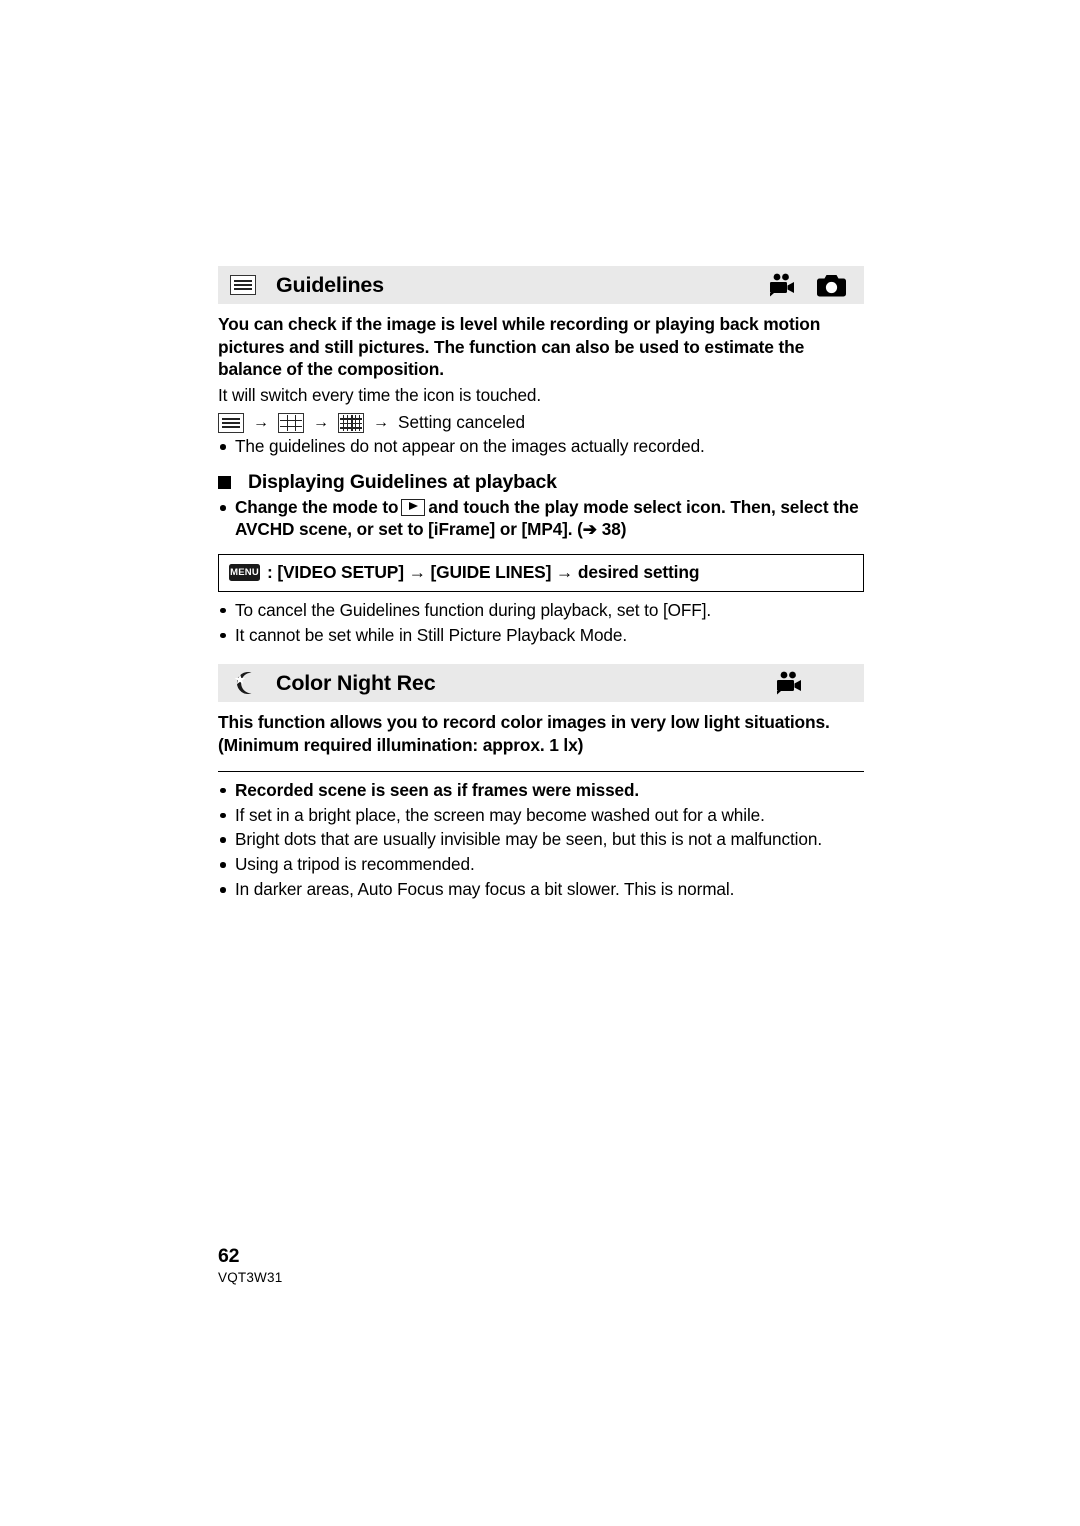 Image resolution: width=1080 pixels, height=1526 pixels. What do you see at coordinates (541, 683) in the screenshot?
I see `section-header-color-night-rec: Color Night Rec` at bounding box center [541, 683].